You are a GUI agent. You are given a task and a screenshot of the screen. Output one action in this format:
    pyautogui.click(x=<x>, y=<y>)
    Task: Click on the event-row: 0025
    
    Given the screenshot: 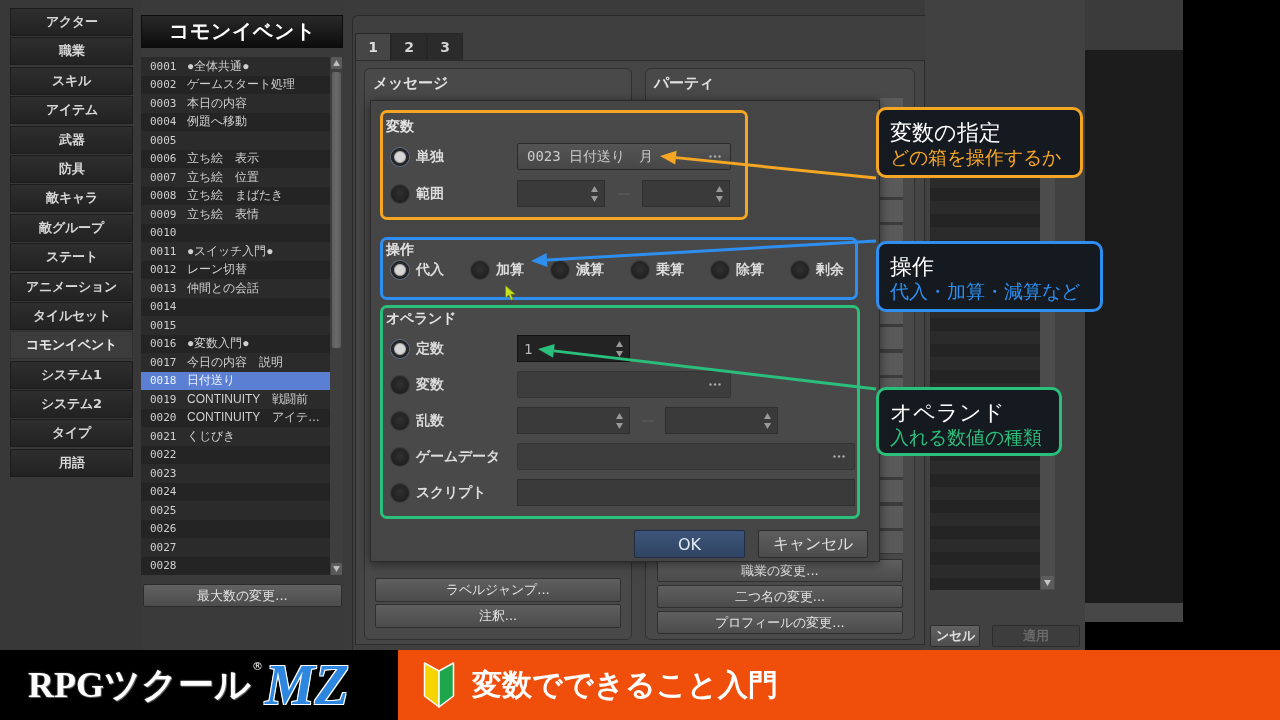 What is the action you would take?
    pyautogui.click(x=235, y=510)
    